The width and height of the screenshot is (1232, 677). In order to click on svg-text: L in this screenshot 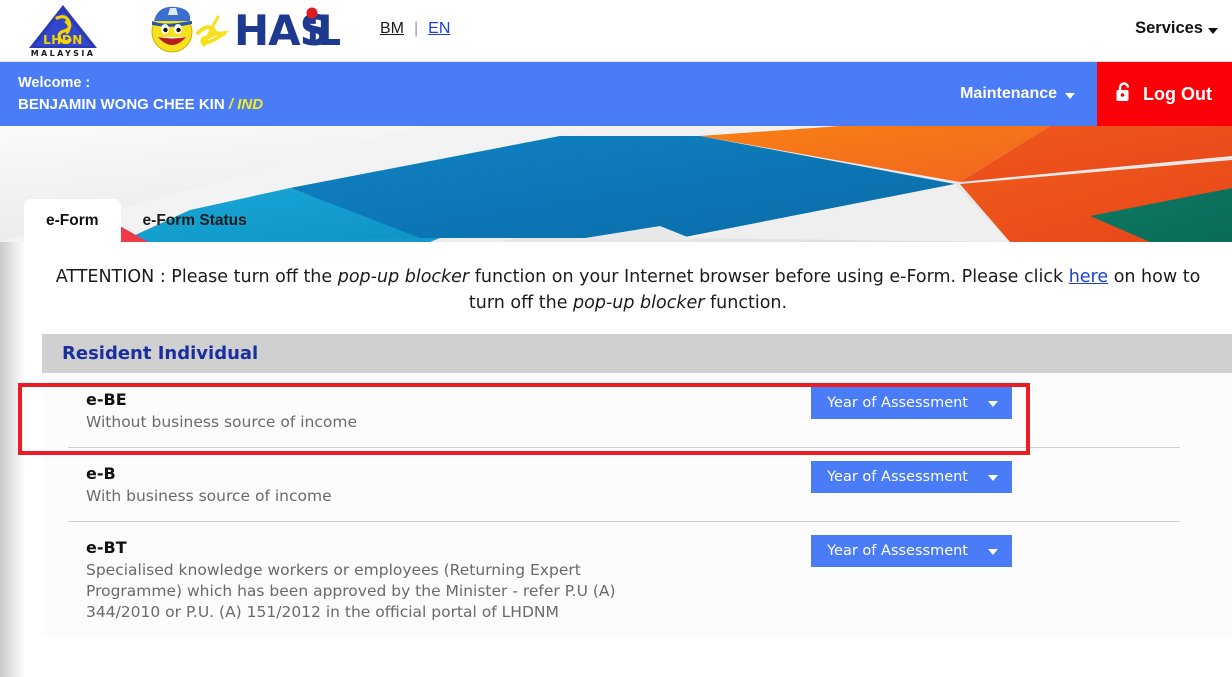, I will do `click(328, 30)`.